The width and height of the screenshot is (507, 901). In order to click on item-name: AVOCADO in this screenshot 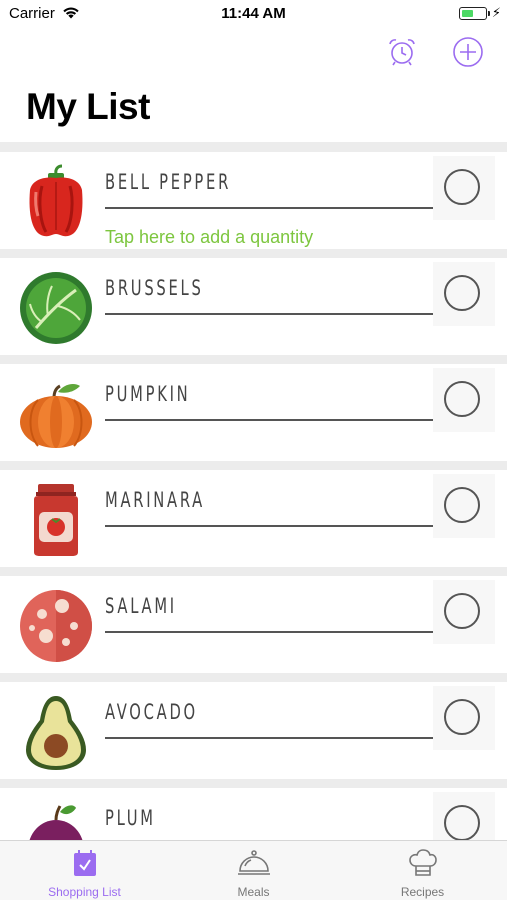, I will do `click(151, 712)`.